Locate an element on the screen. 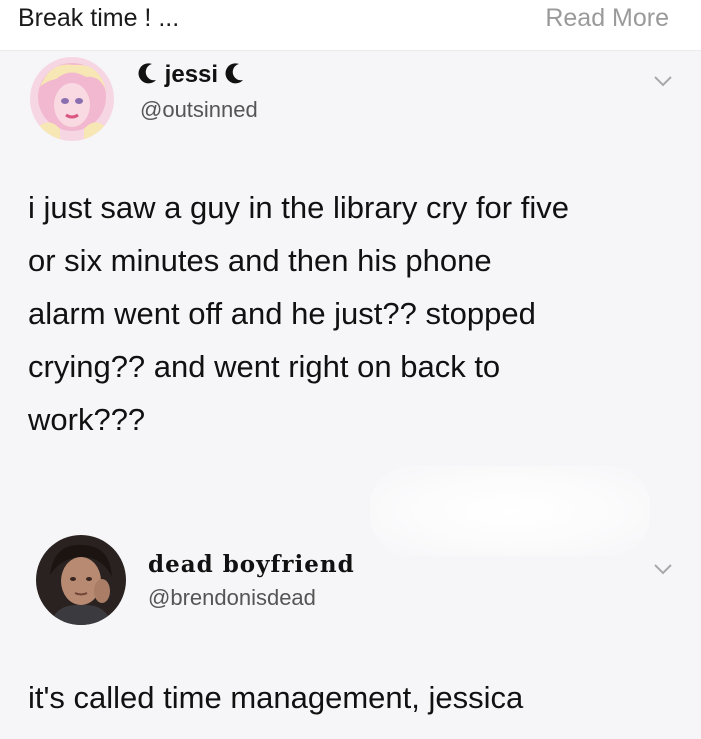  tweet1-display-name: jessi is located at coordinates (191, 75).